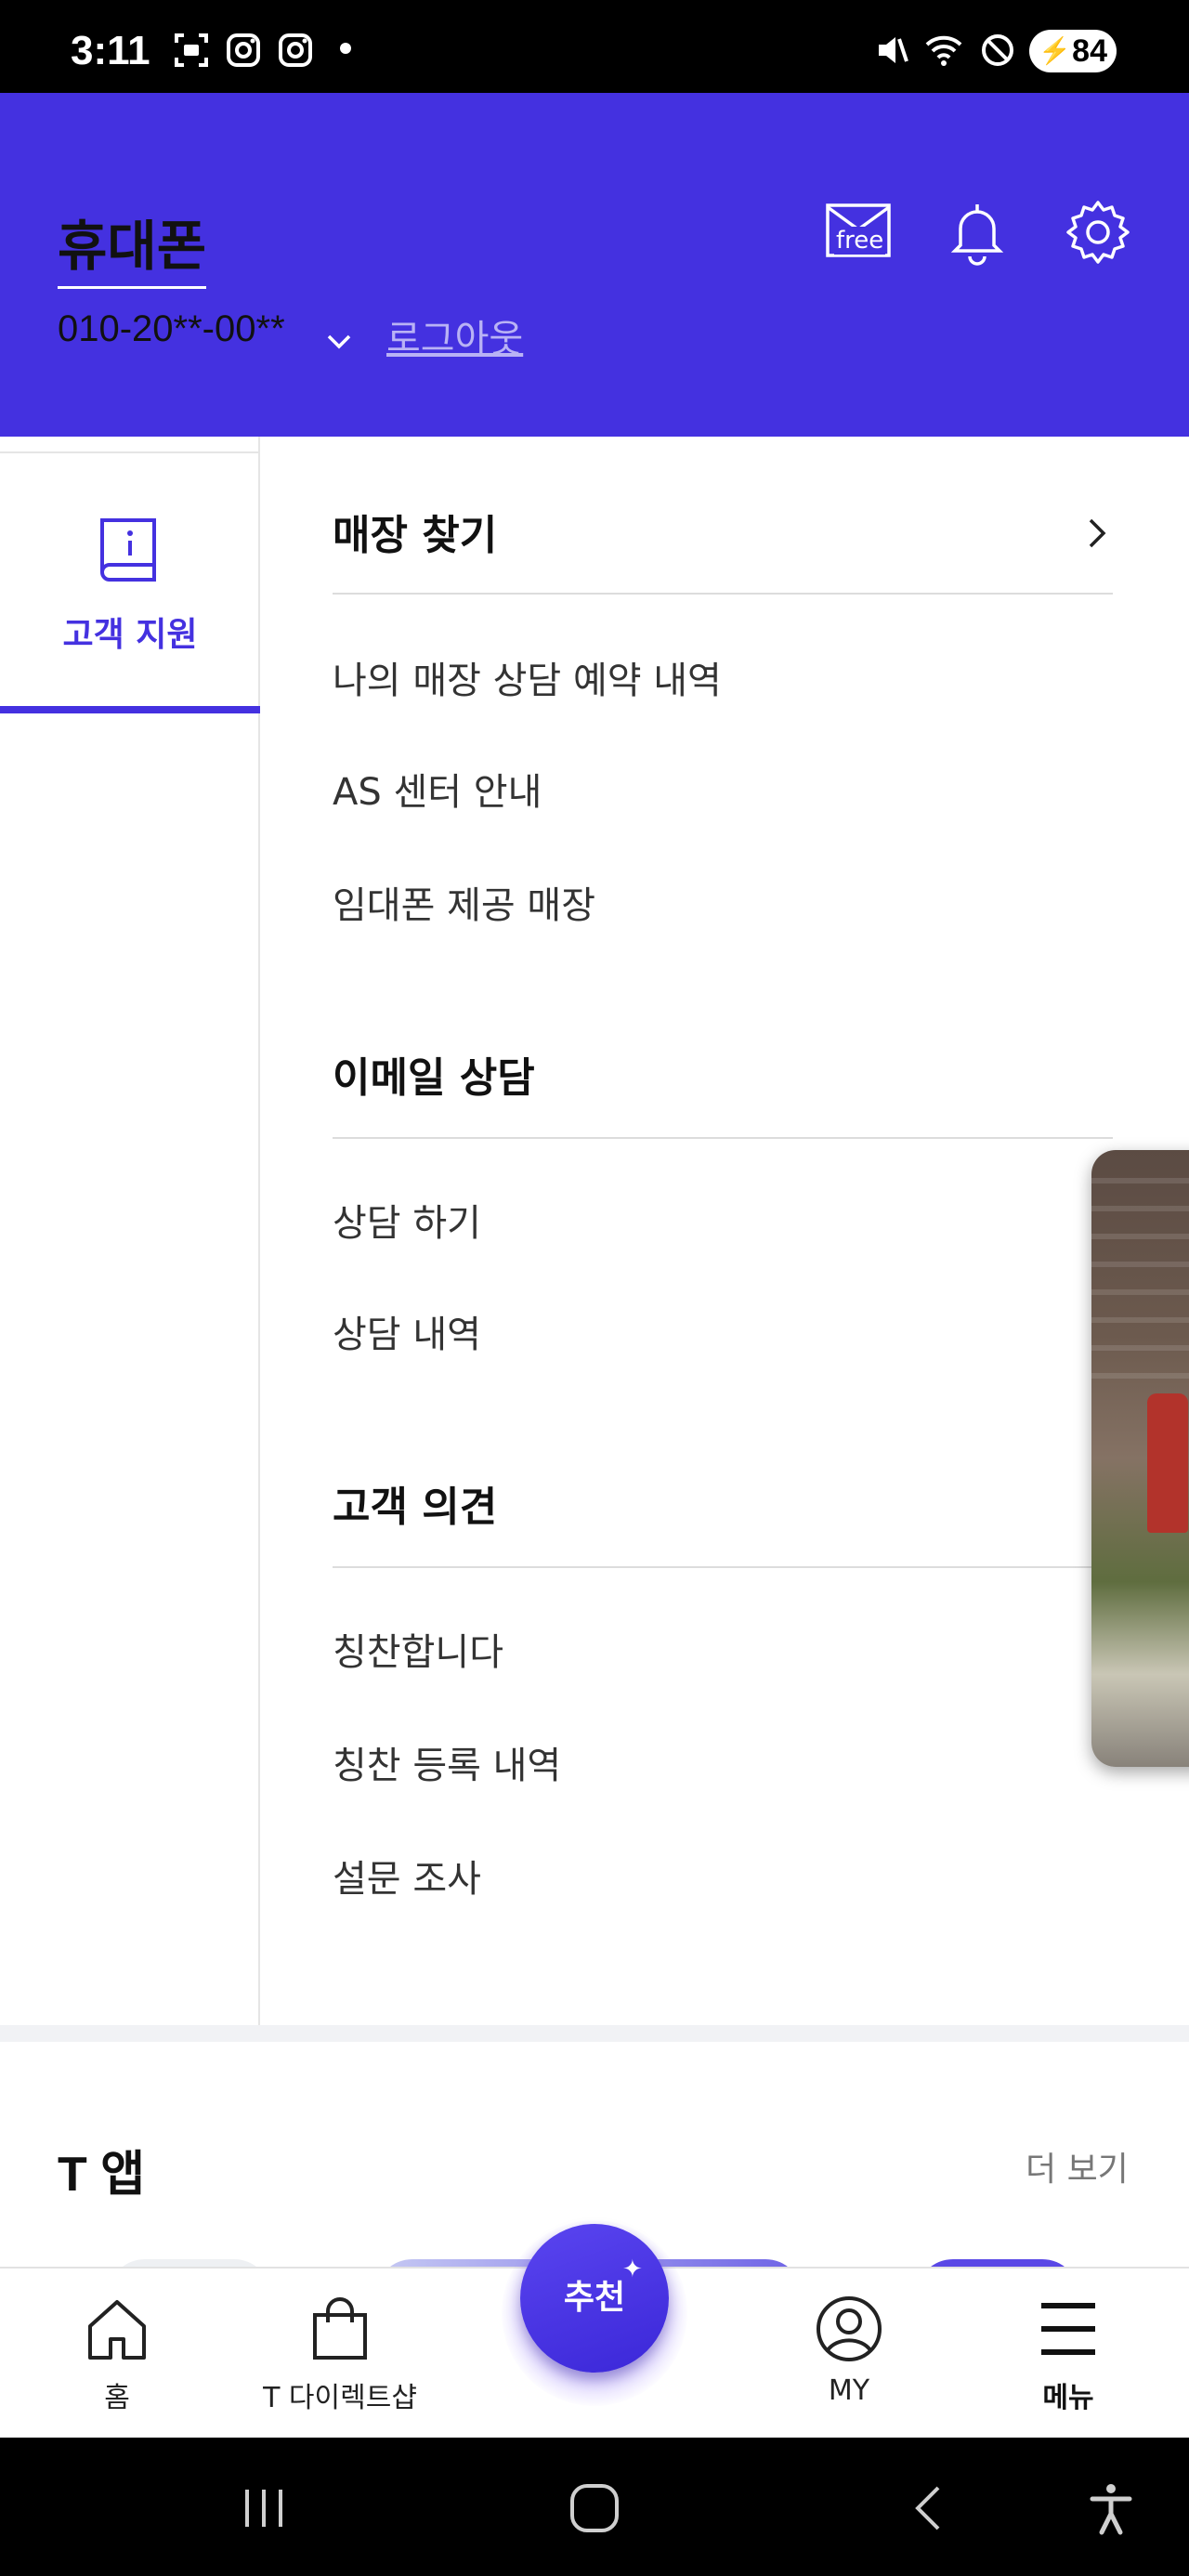  What do you see at coordinates (1077, 2166) in the screenshot?
I see `t-app-more-link: 더 보기` at bounding box center [1077, 2166].